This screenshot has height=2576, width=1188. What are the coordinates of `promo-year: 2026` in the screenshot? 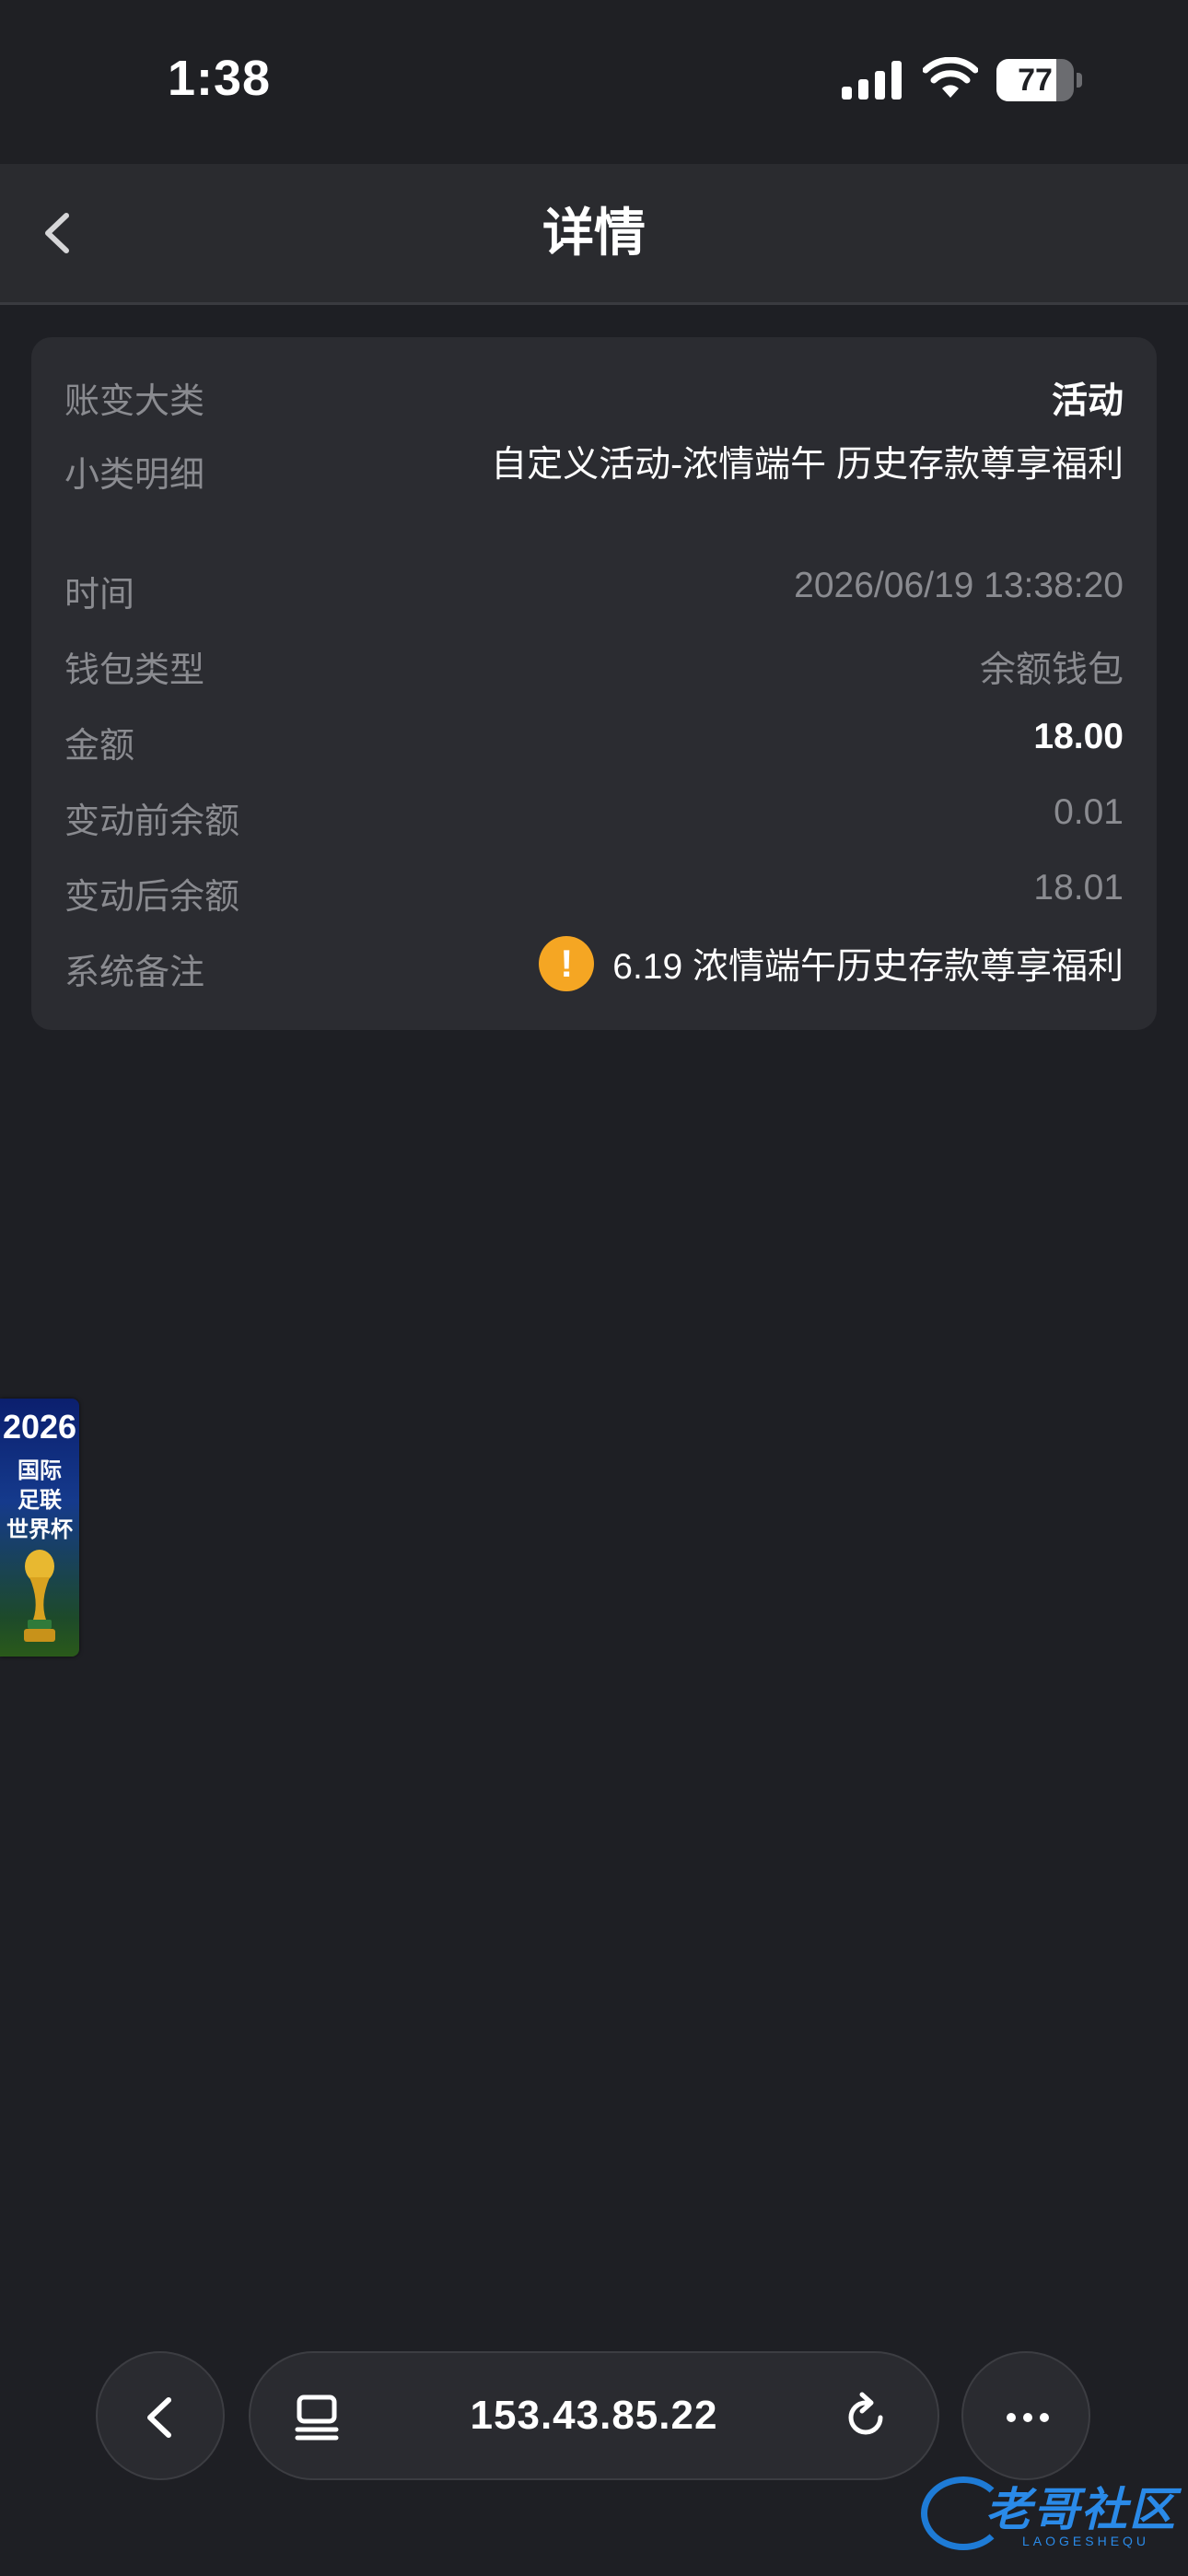 It's located at (39, 1427).